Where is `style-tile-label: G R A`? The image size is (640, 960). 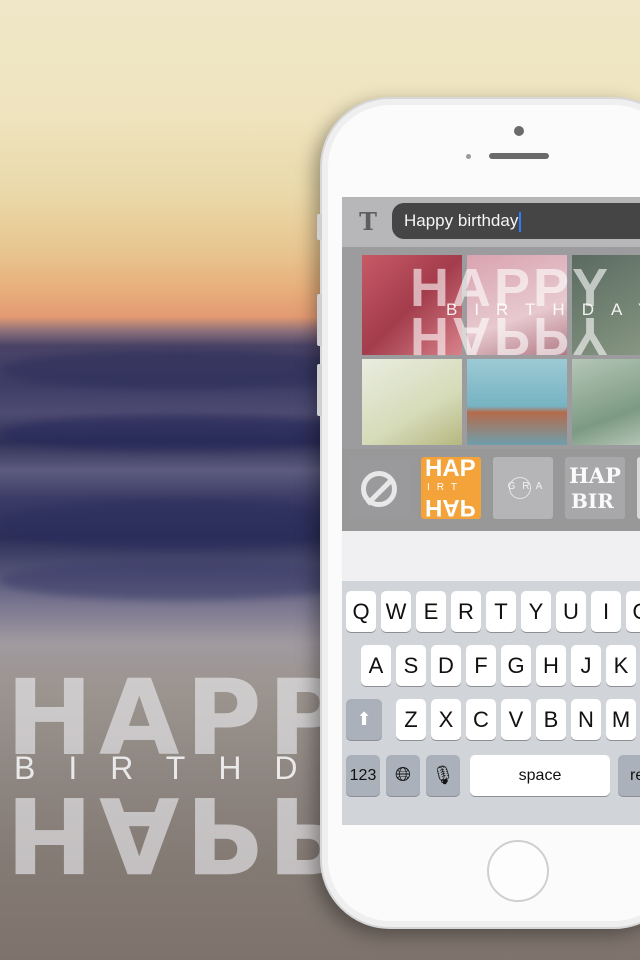
style-tile-label: G R A is located at coordinates (526, 486).